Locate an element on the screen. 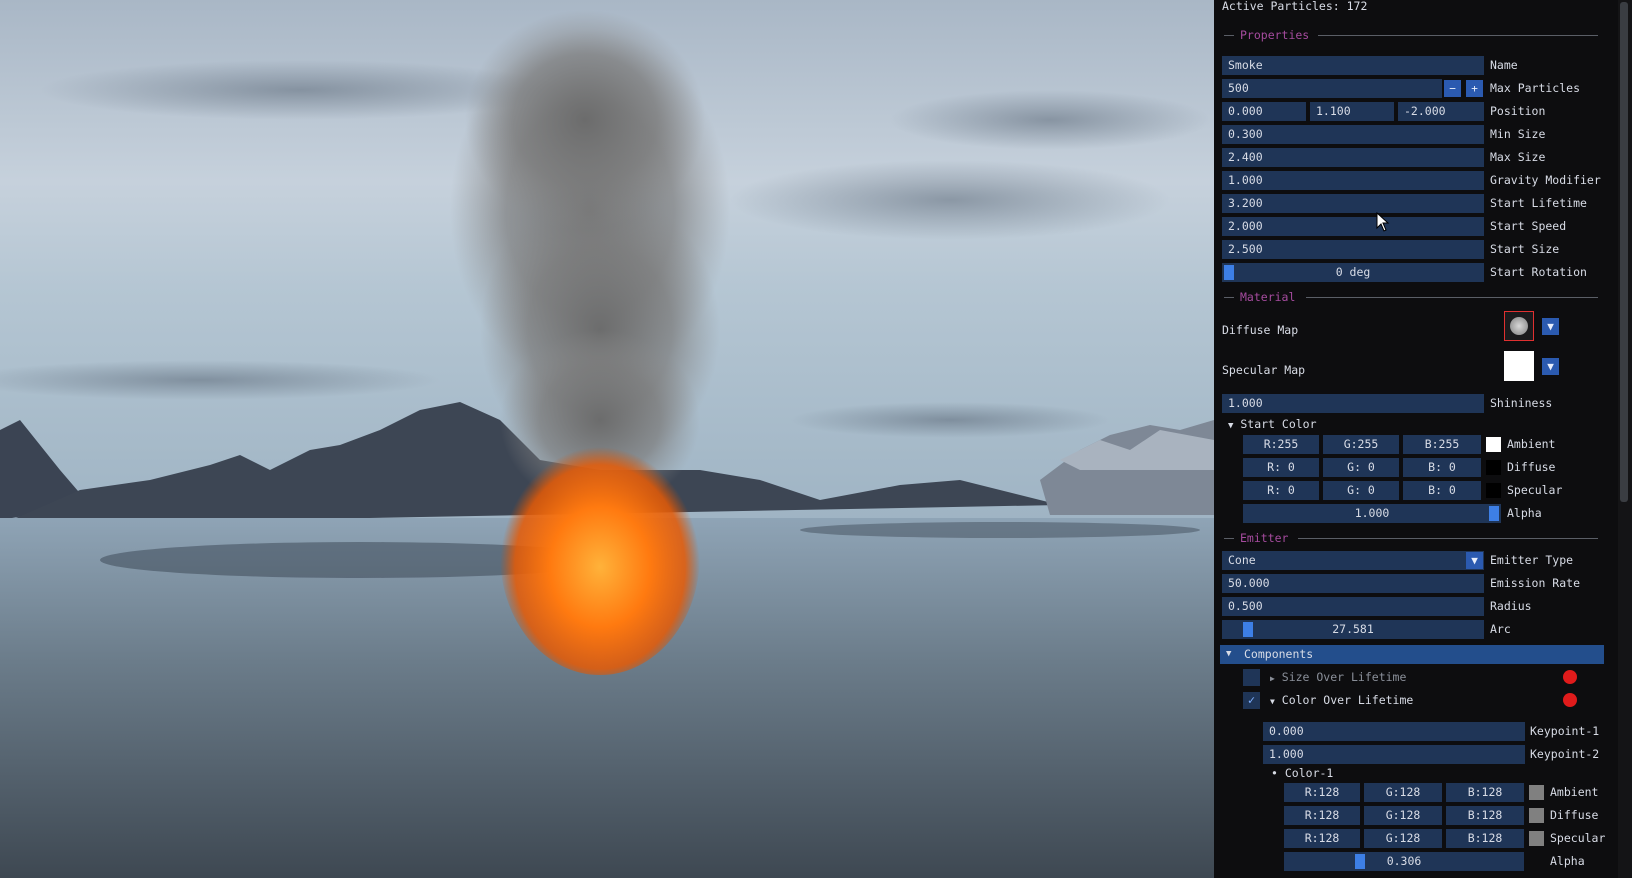  color1-ambient-label: Ambient is located at coordinates (1574, 792).